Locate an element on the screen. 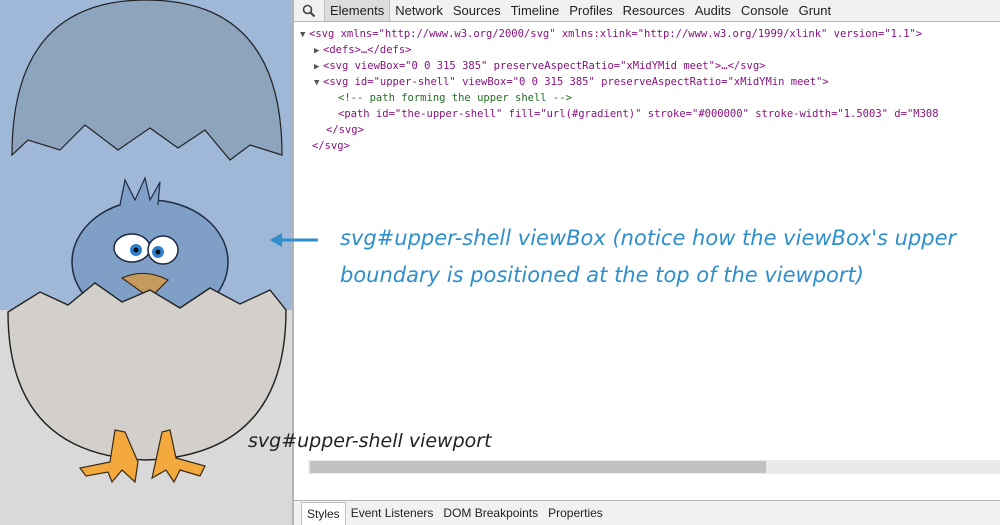  tab-network: Network is located at coordinates (419, 10).